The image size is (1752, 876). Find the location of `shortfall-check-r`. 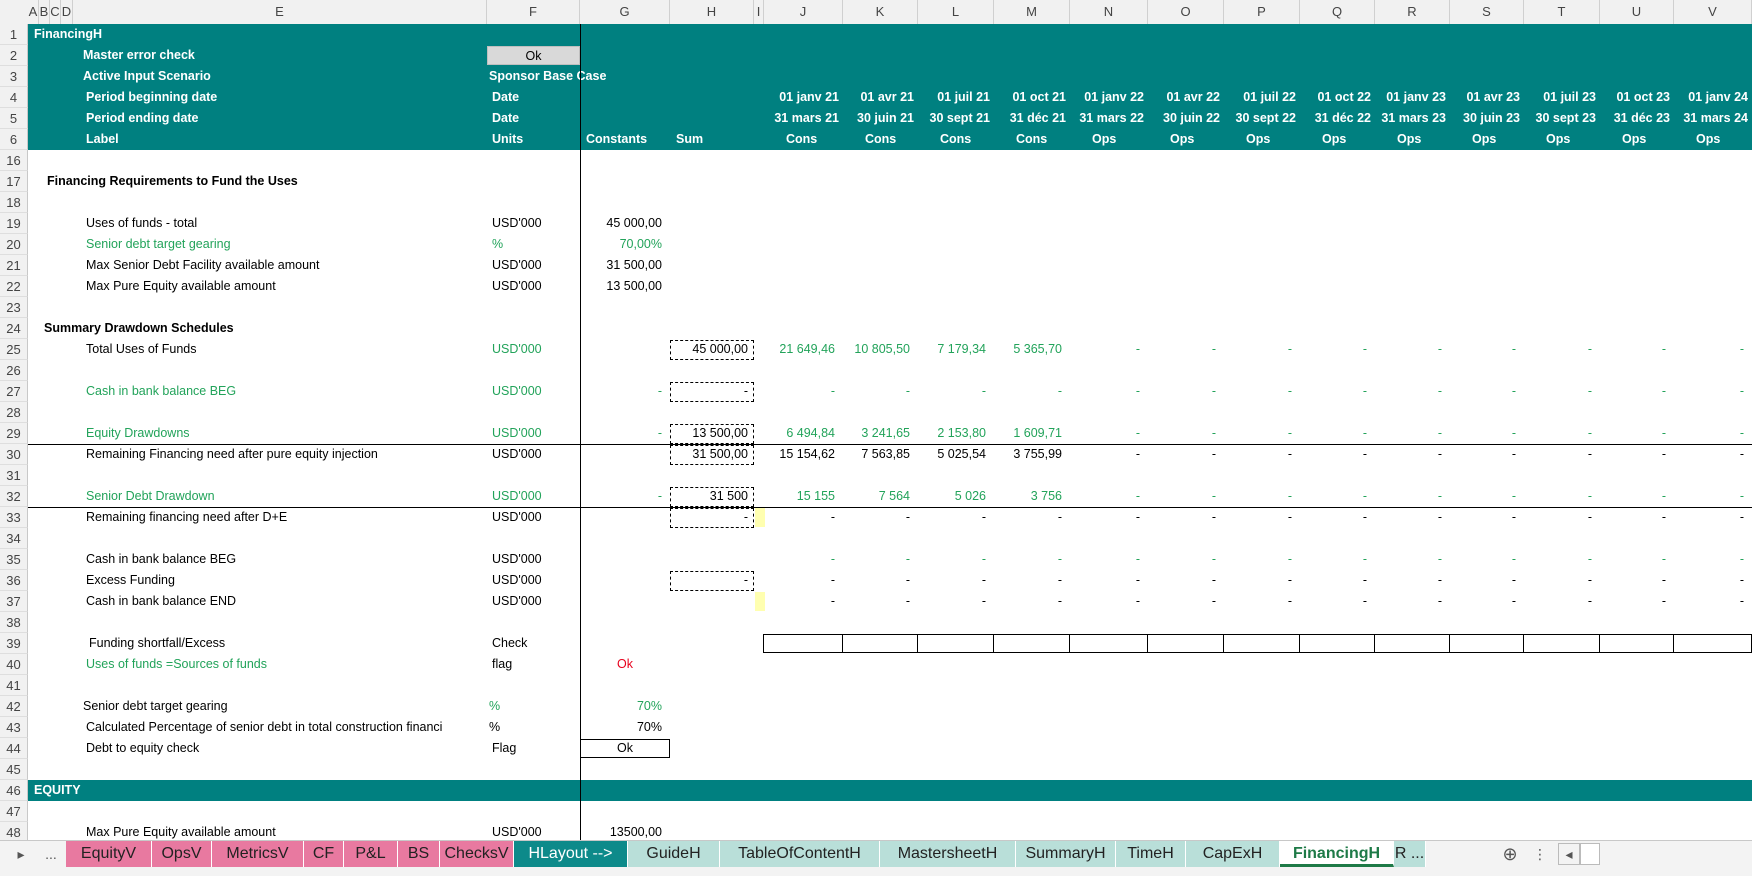

shortfall-check-r is located at coordinates (1412, 643).